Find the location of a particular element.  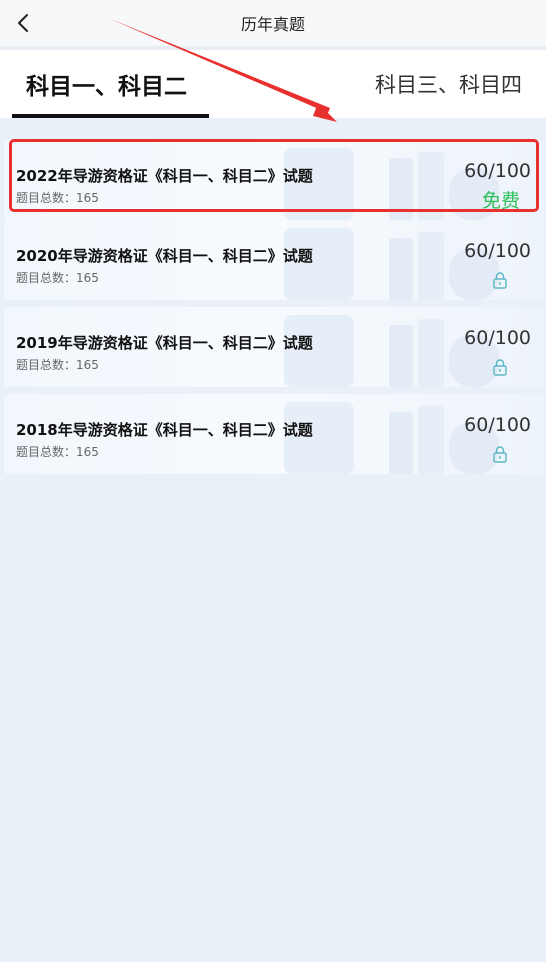

paper-title: 2022年导游资格证《科目一、科目二》试题 is located at coordinates (164, 176).